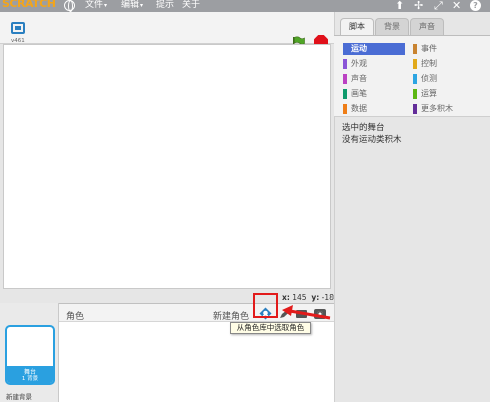 The height and width of the screenshot is (402, 490). I want to click on tooltip: 从角色库中选取角色, so click(270, 328).